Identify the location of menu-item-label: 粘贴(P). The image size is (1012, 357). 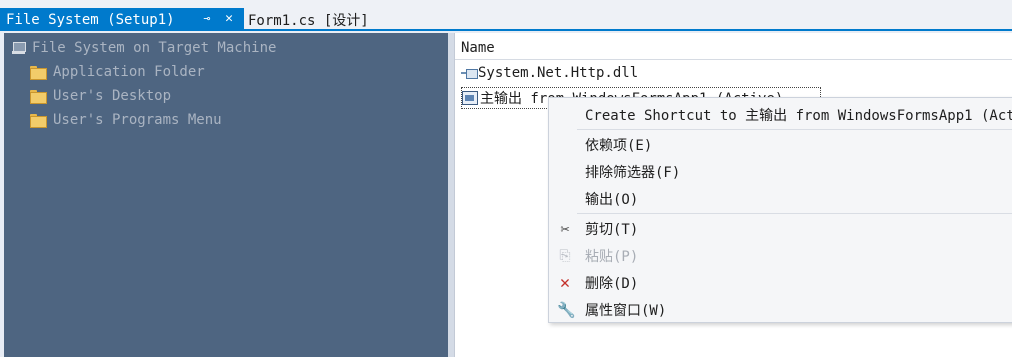
(612, 256).